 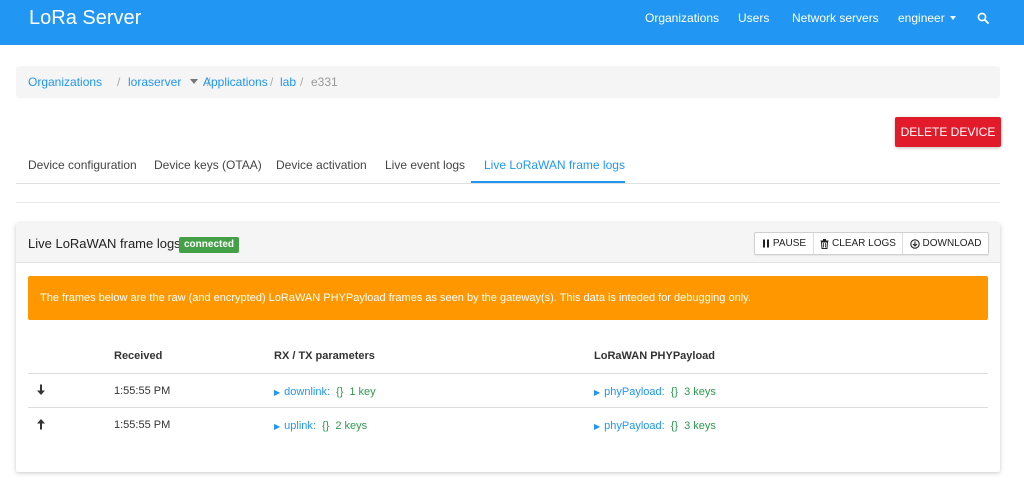 What do you see at coordinates (548, 182) in the screenshot?
I see `active-tab-indicator` at bounding box center [548, 182].